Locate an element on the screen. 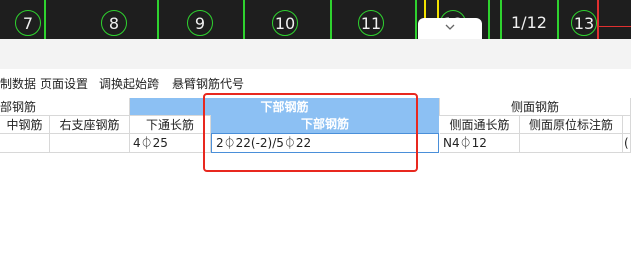 Image resolution: width=631 pixels, height=273 pixels. menu-bar: 制数据 页面设置 调换起始跨 悬臂钢筋代号 is located at coordinates (315, 82).